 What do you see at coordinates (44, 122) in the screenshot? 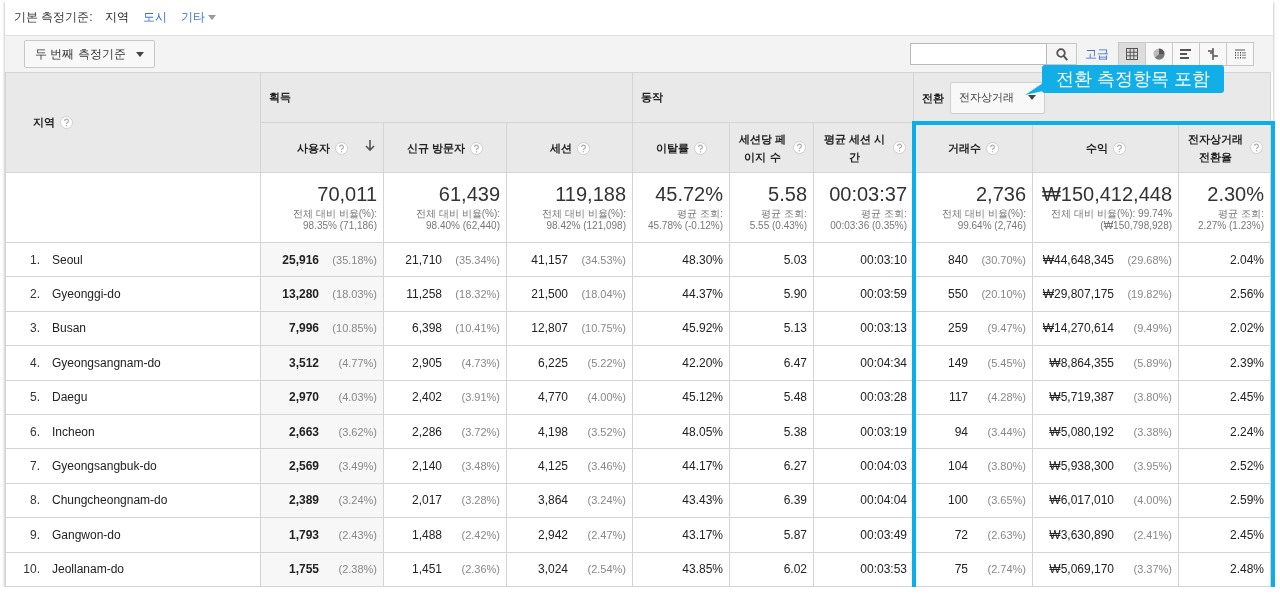
I see `column-header: 지역` at bounding box center [44, 122].